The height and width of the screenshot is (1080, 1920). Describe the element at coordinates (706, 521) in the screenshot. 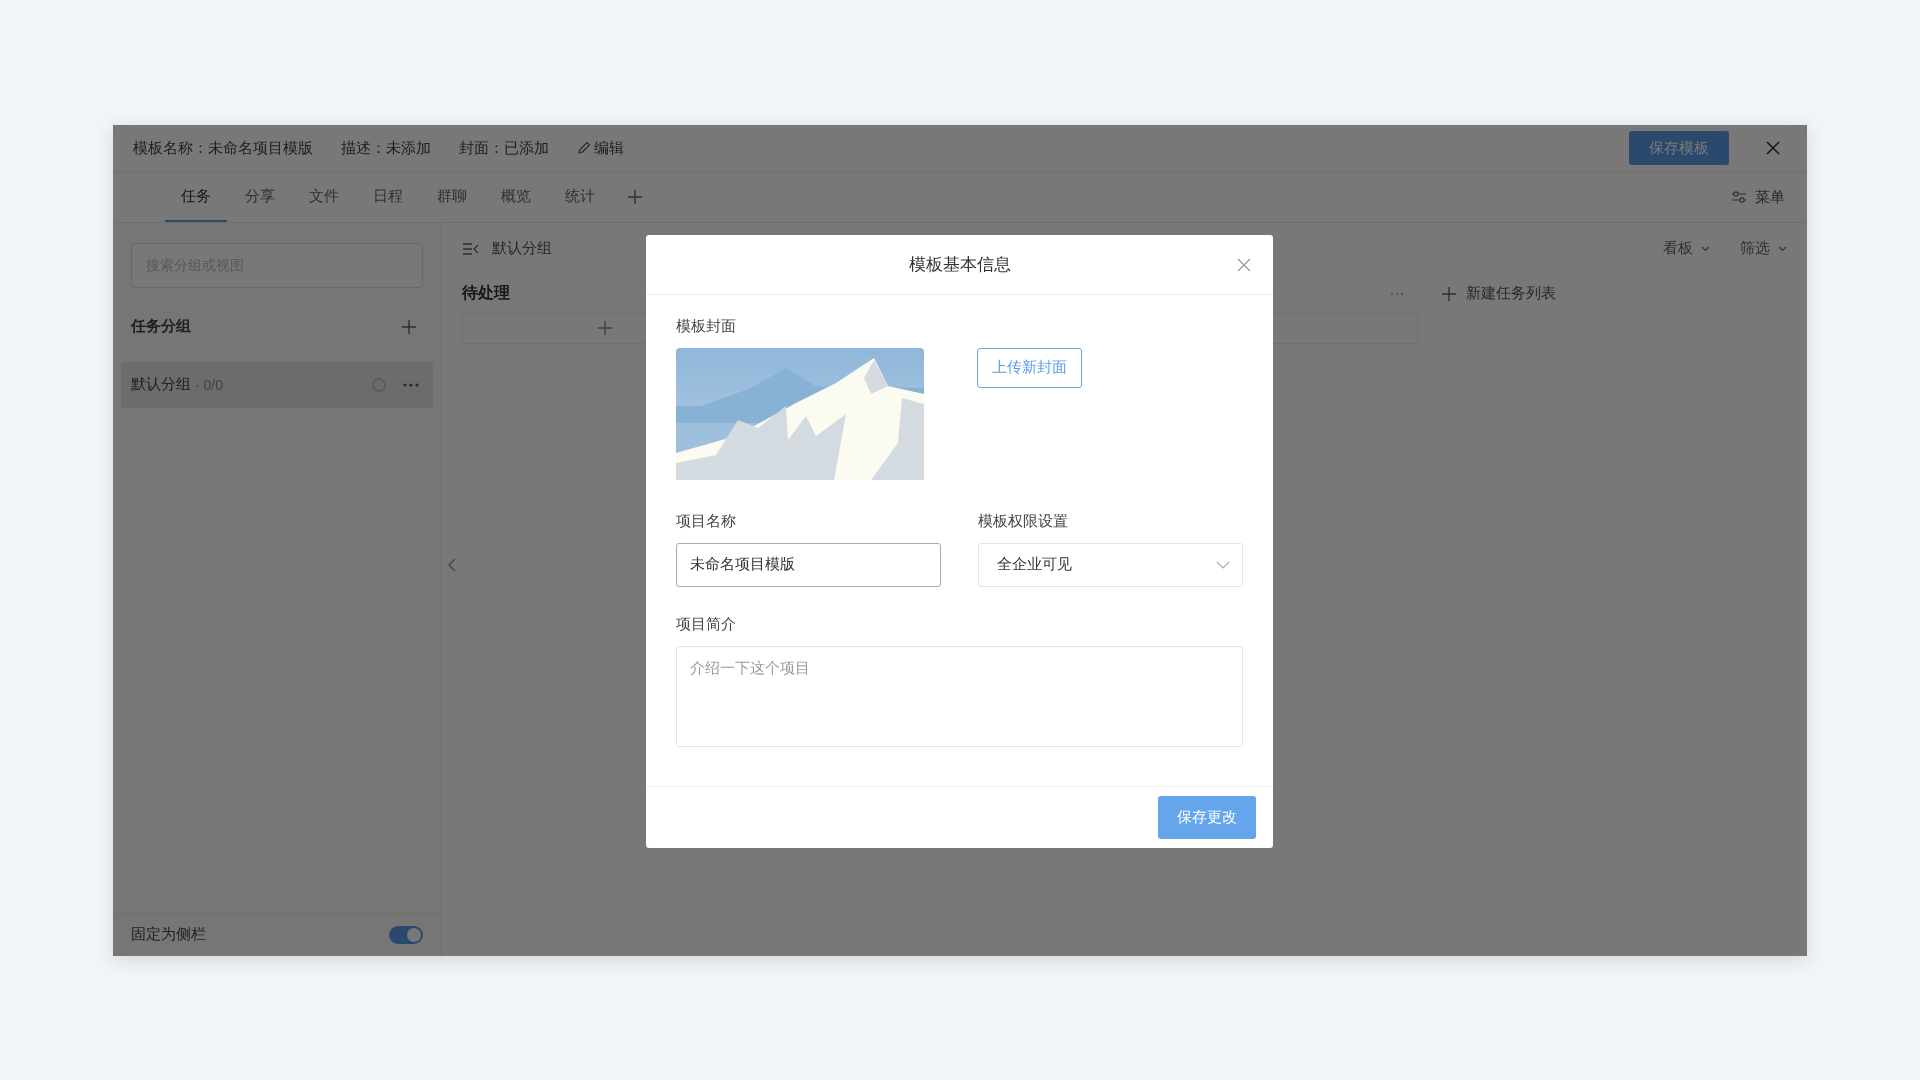

I see `field-label: 项目名称` at that location.